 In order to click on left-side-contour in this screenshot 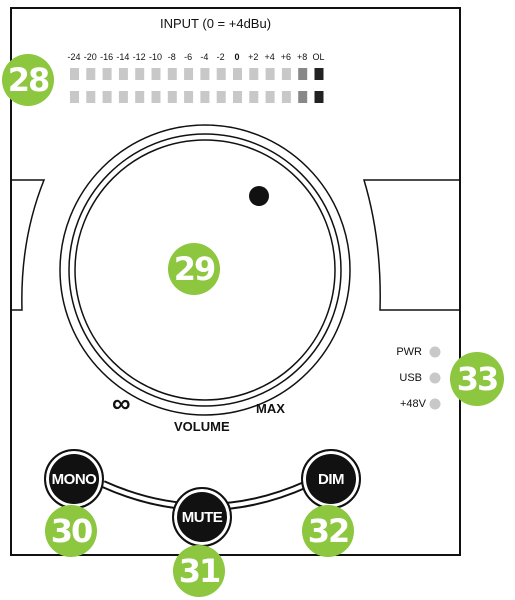, I will do `click(28, 245)`.